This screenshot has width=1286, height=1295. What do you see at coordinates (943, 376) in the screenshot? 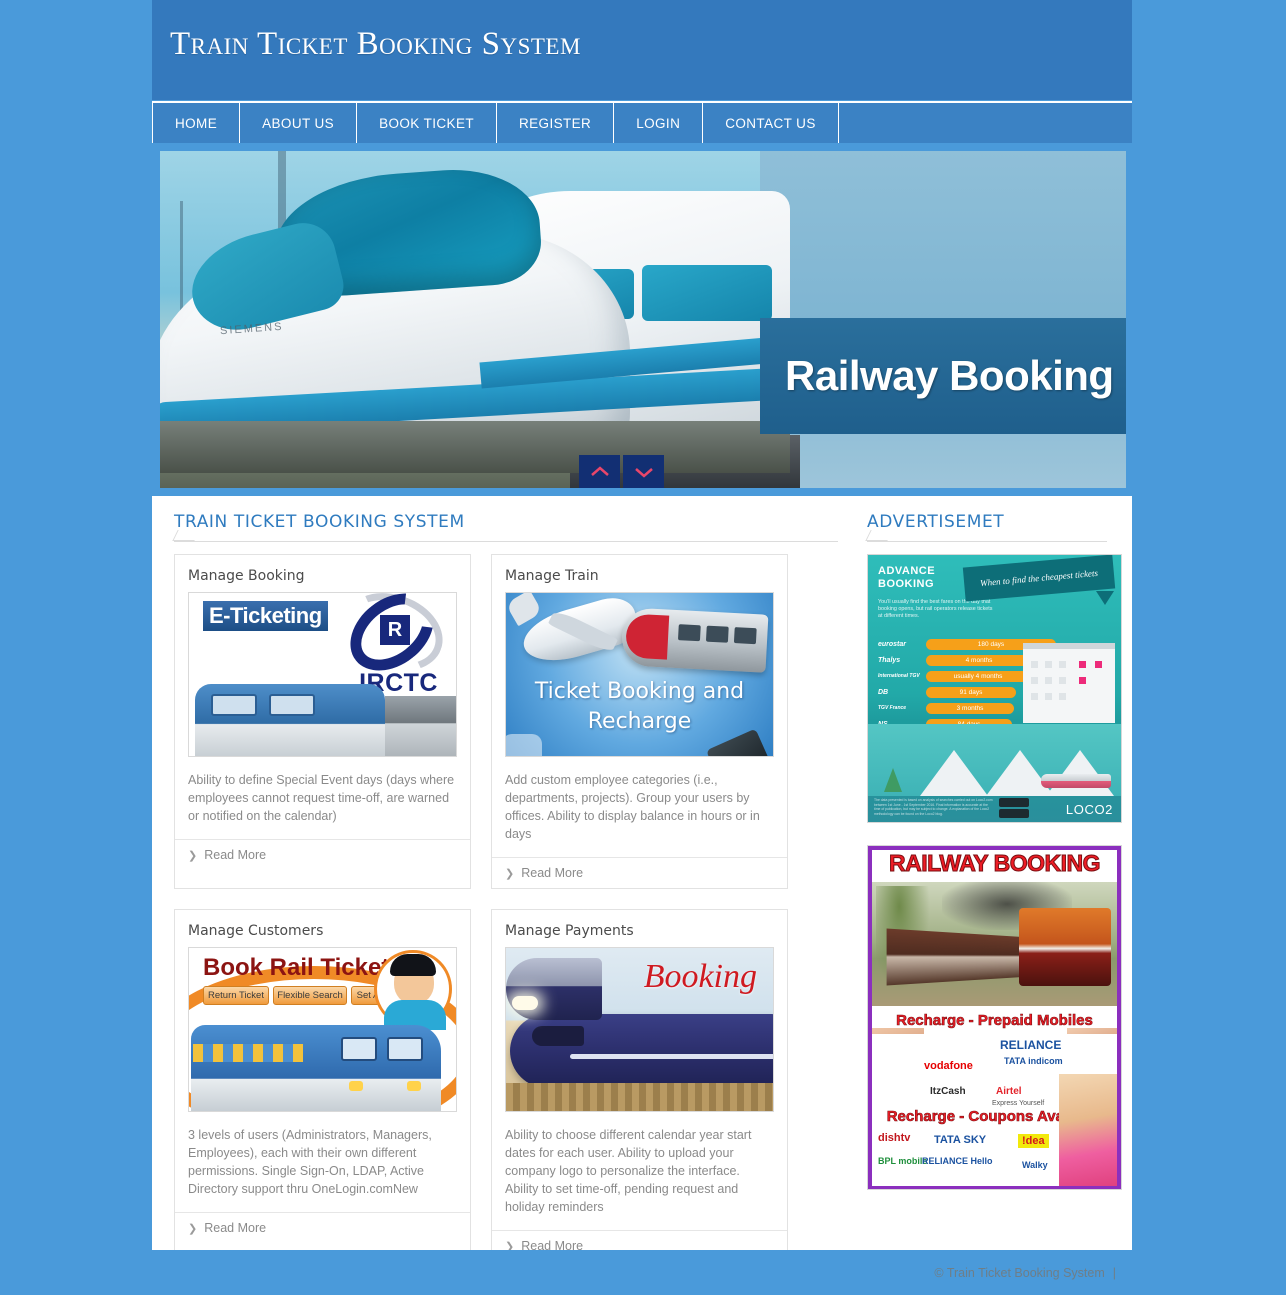
I see `slide-caption: Railway Booking` at bounding box center [943, 376].